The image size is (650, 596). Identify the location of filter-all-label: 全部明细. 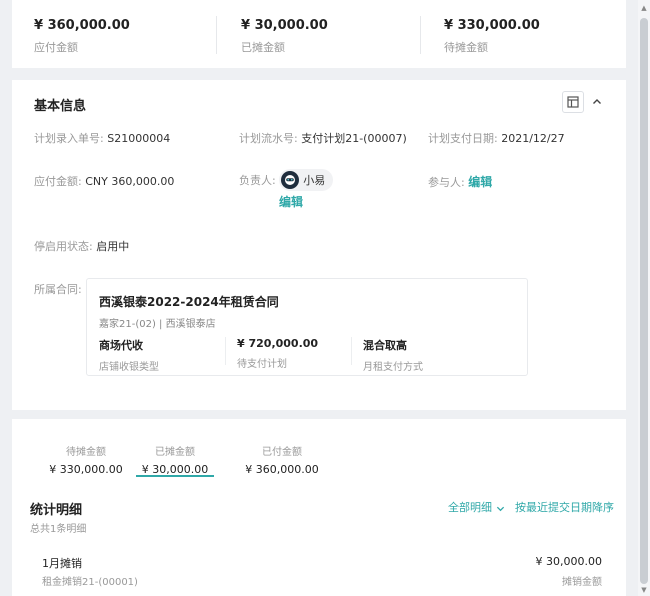
(470, 507).